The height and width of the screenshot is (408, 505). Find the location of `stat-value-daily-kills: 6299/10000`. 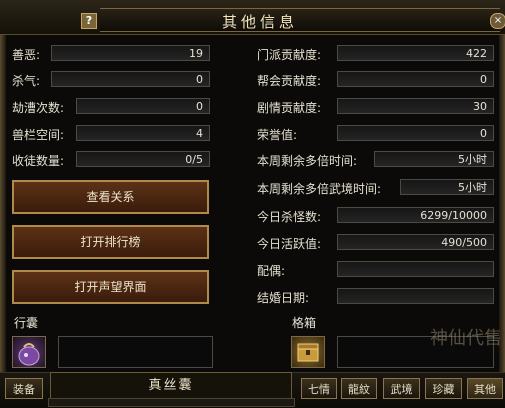

stat-value-daily-kills: 6299/10000 is located at coordinates (415, 215).